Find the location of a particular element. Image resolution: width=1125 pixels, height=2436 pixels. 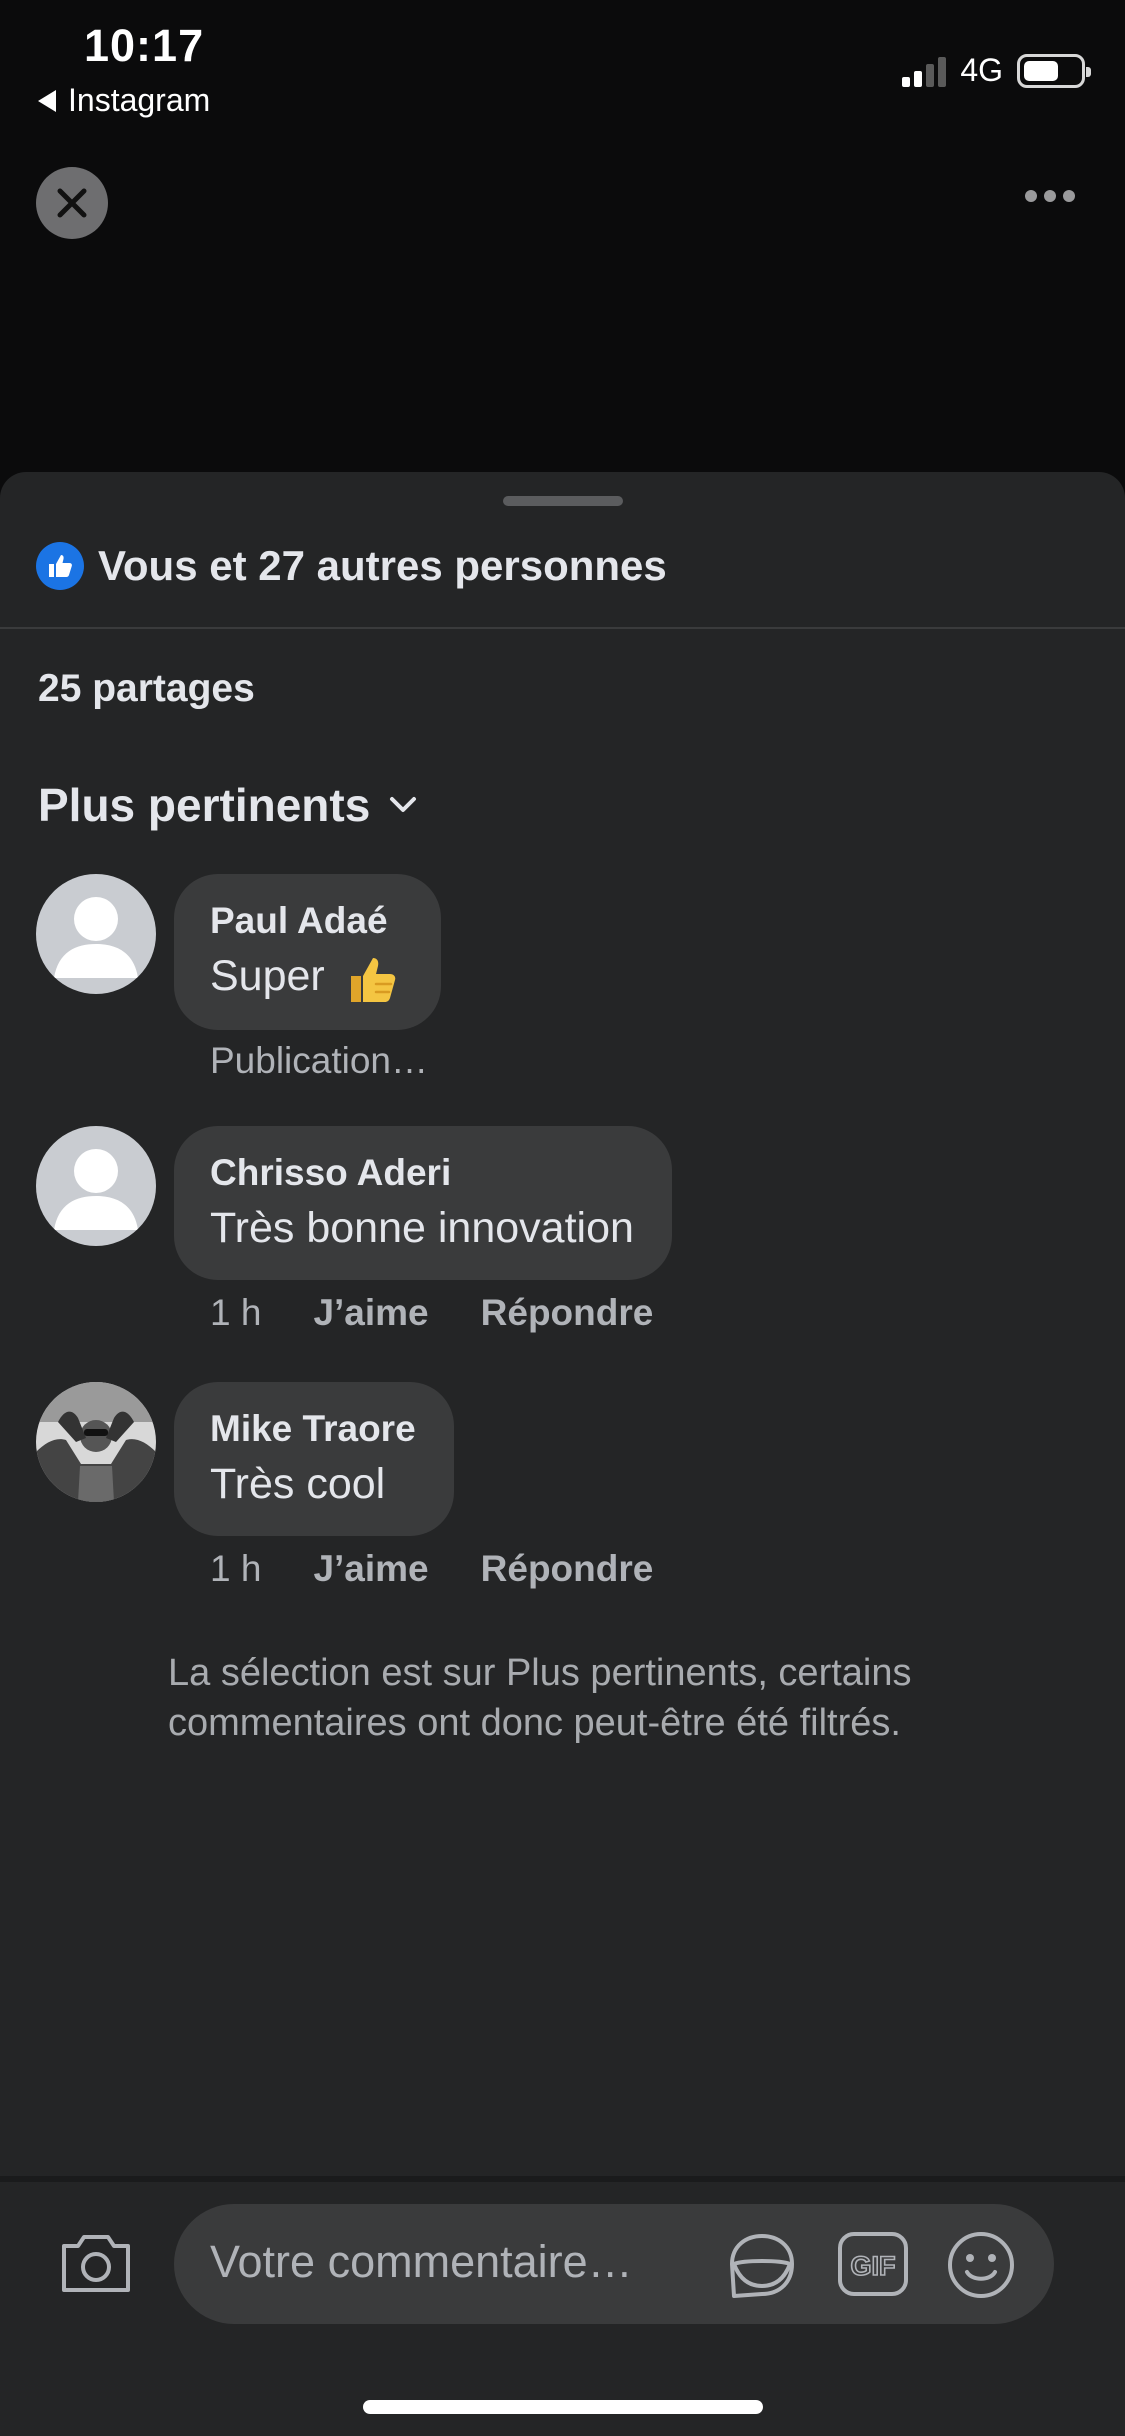

sort-label: Plus pertinents is located at coordinates (204, 805).